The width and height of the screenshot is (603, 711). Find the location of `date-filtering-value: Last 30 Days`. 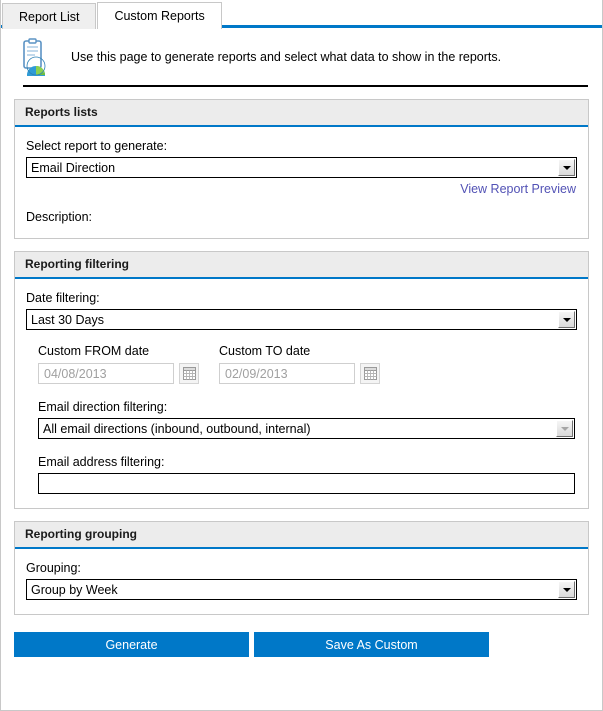

date-filtering-value: Last 30 Days is located at coordinates (67, 319).